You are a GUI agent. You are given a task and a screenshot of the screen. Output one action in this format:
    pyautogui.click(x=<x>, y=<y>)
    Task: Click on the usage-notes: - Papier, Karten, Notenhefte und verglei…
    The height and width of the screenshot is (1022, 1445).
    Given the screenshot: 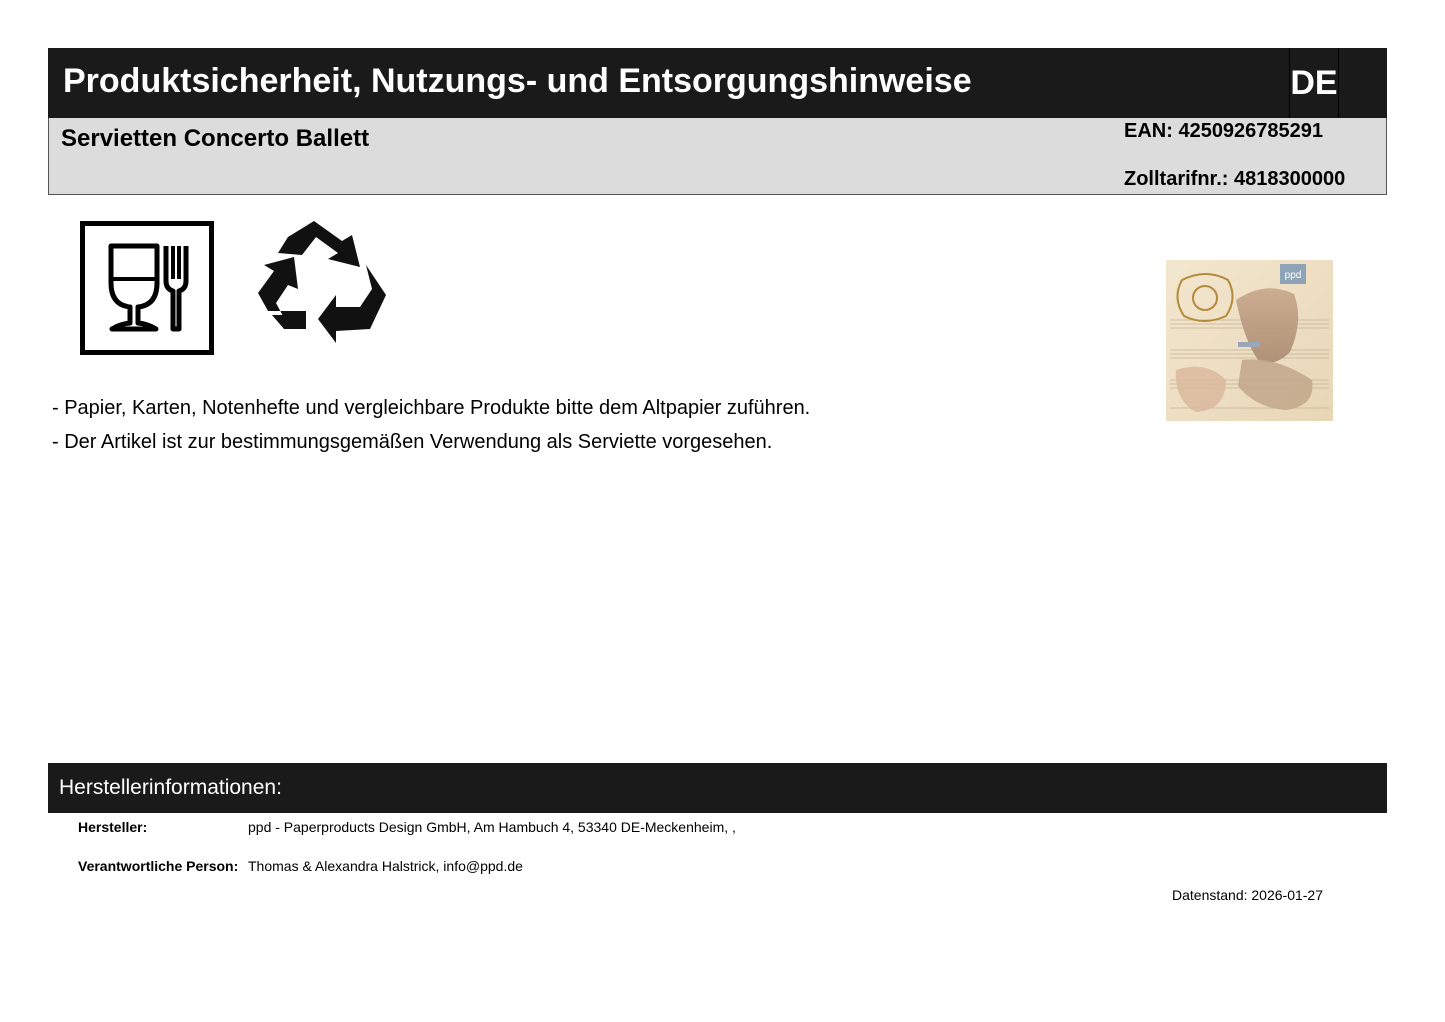 What is the action you would take?
    pyautogui.click(x=552, y=425)
    